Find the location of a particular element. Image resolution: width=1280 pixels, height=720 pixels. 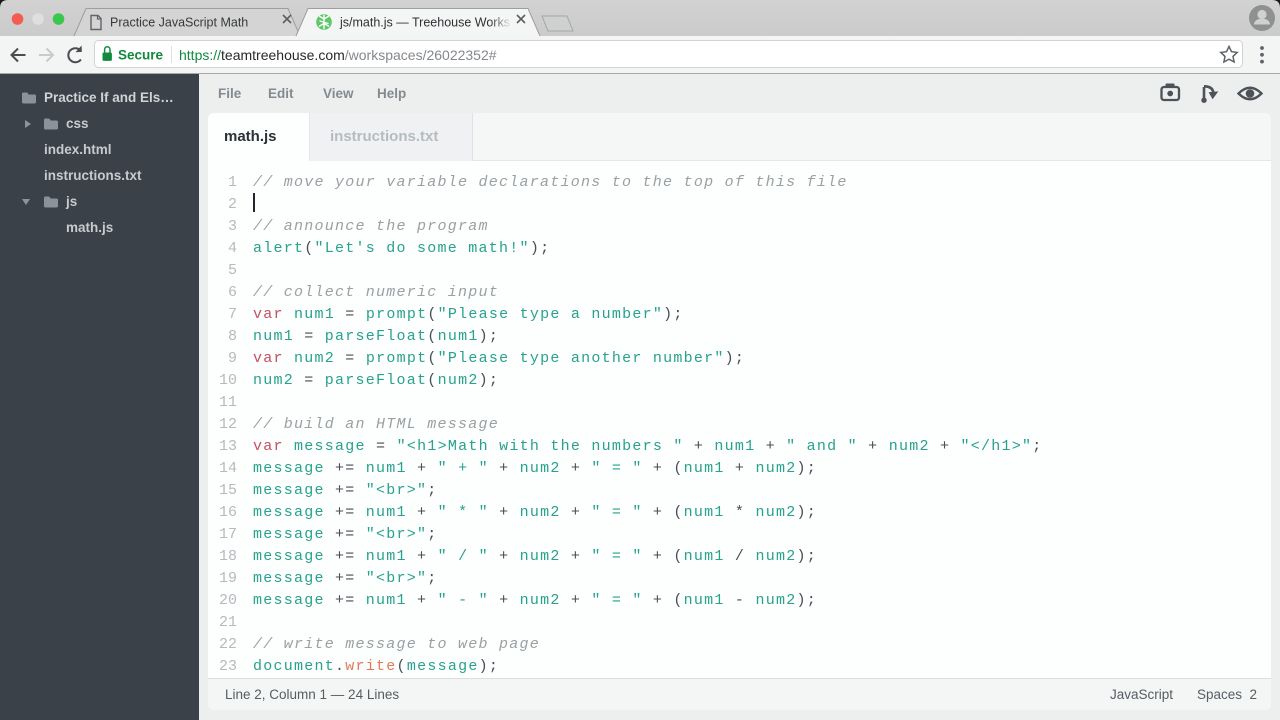

svg-text: Secure is located at coordinates (141, 55).